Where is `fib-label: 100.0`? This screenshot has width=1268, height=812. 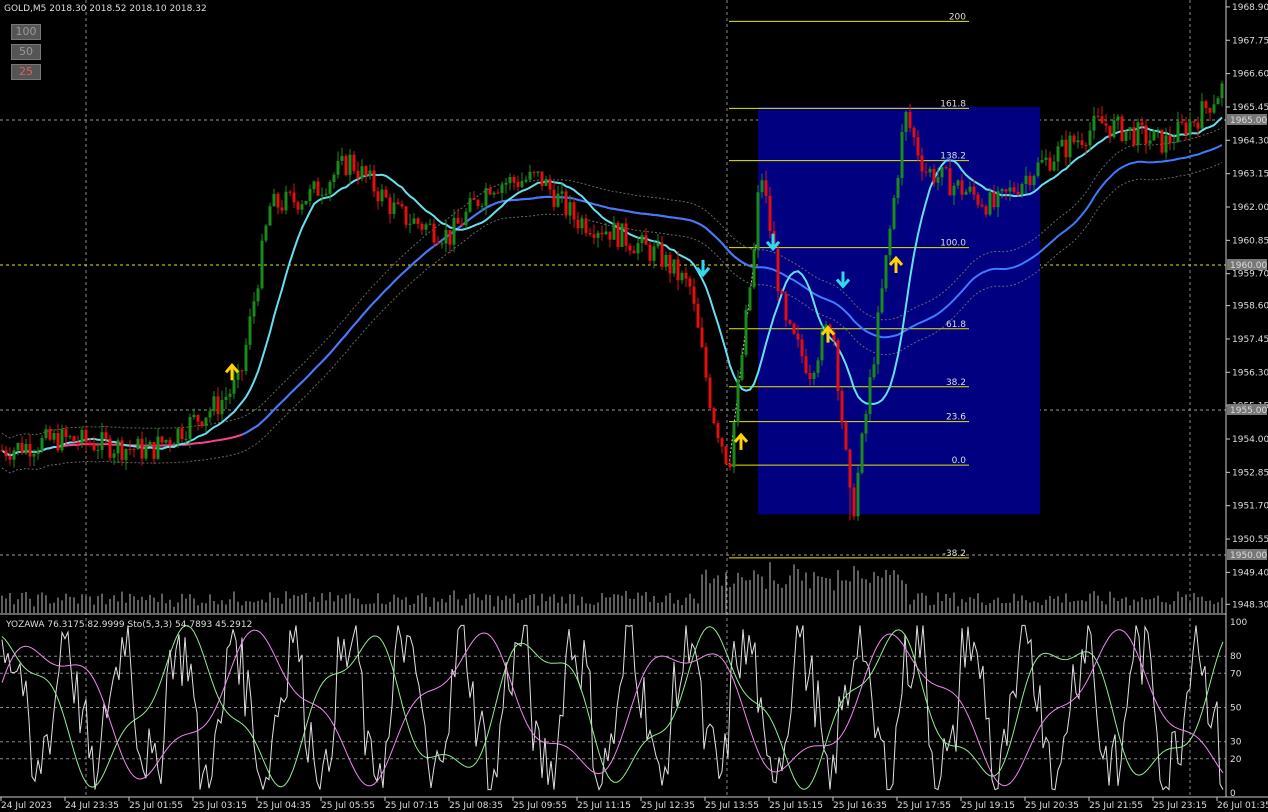
fib-label: 100.0 is located at coordinates (953, 244).